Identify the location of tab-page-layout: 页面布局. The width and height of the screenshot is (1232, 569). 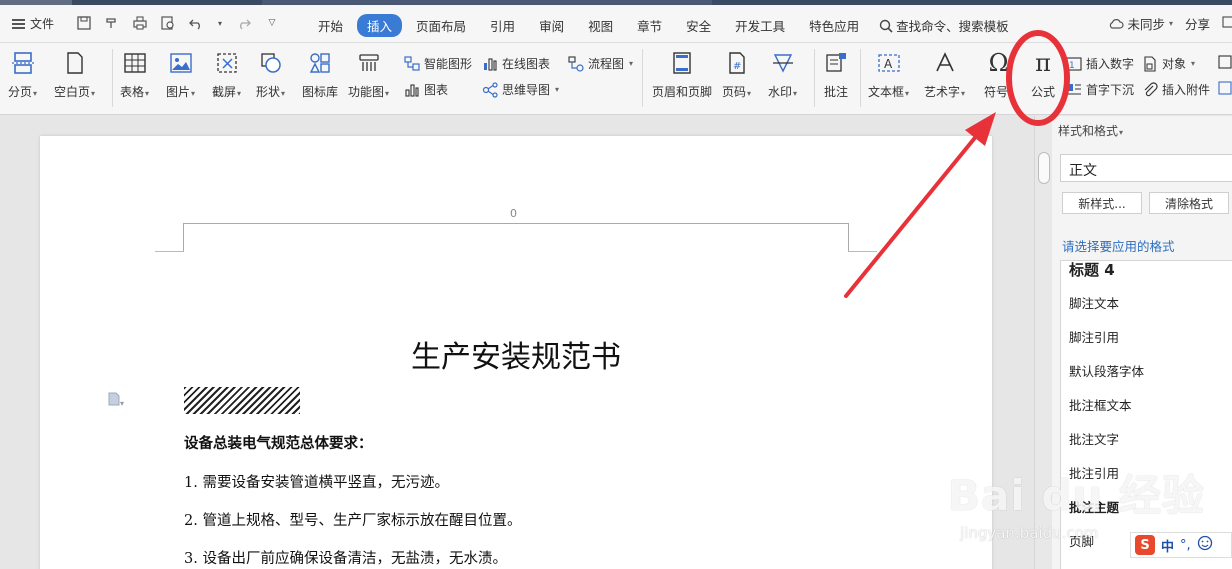
(441, 25).